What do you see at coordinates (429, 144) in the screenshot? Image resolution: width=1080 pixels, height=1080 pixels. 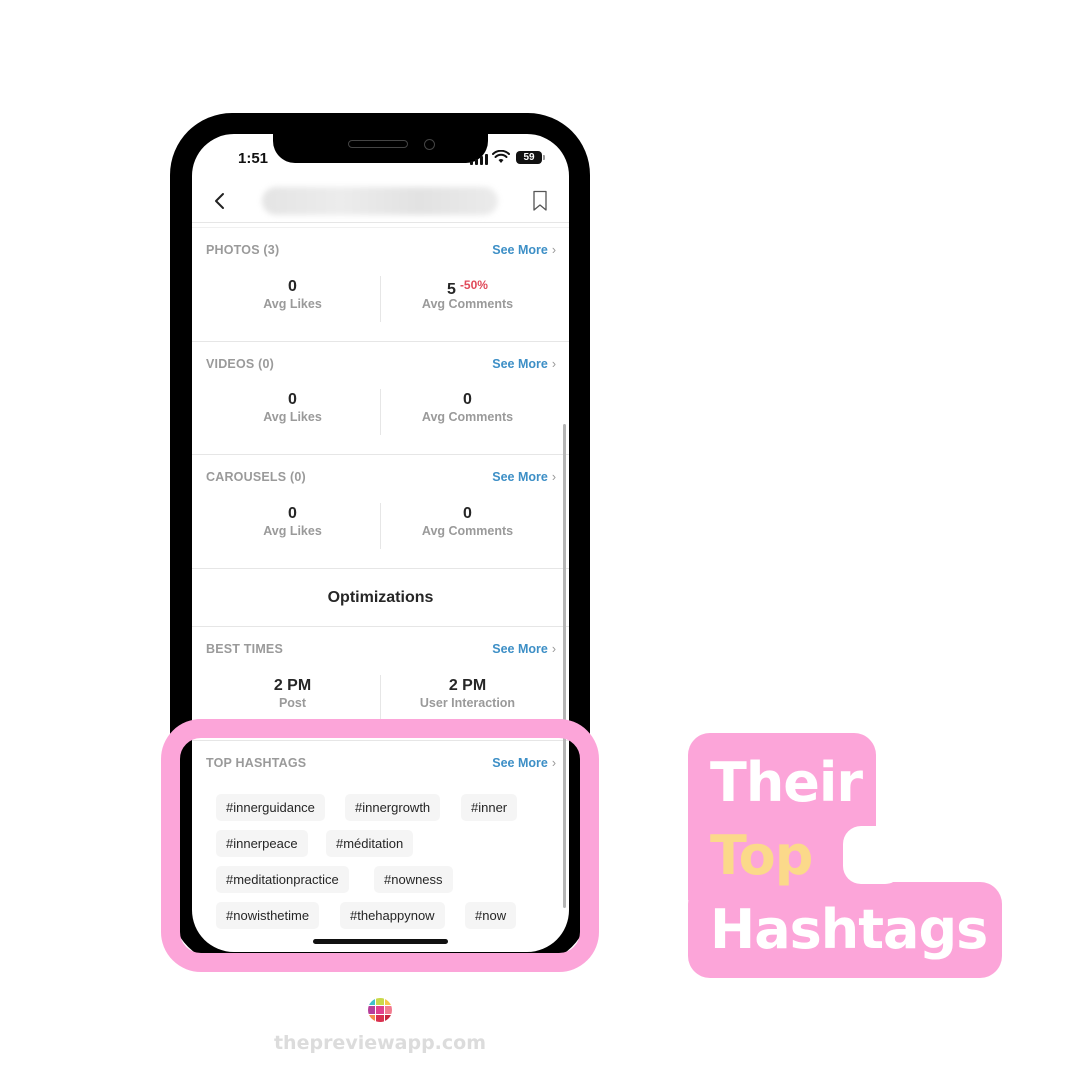 I see `front-camera` at bounding box center [429, 144].